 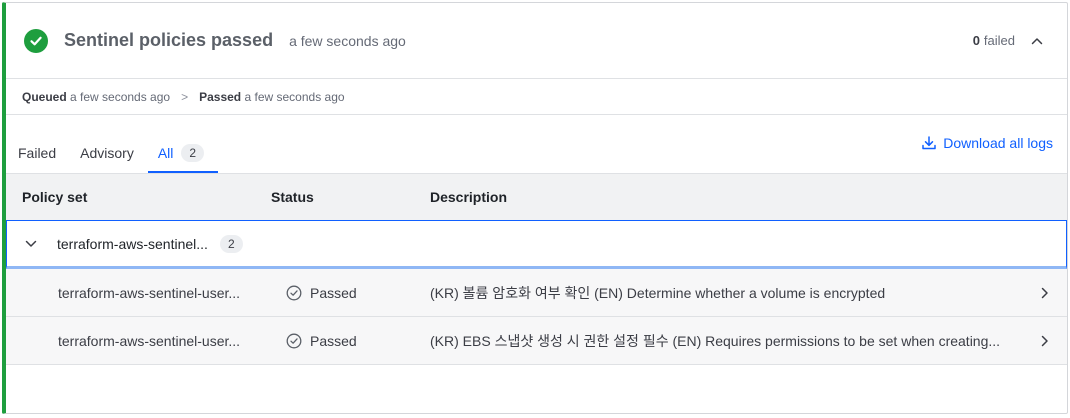 What do you see at coordinates (220, 96) in the screenshot?
I see `passed-label: Passed` at bounding box center [220, 96].